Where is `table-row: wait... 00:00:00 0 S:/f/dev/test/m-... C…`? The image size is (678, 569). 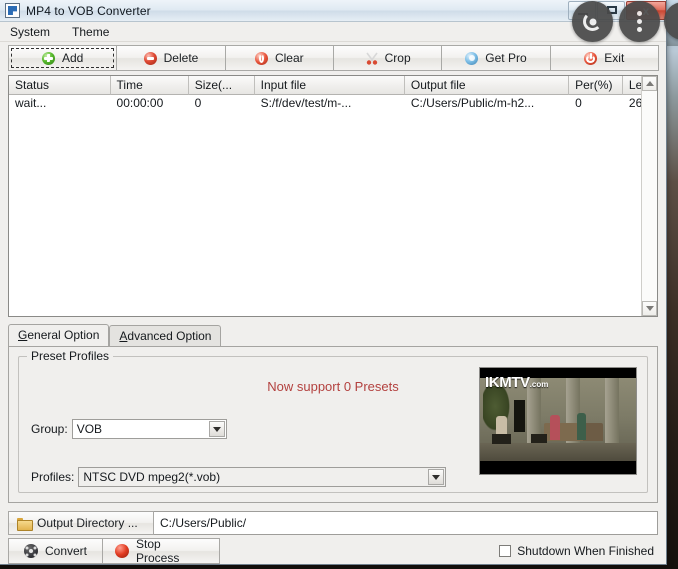
table-row: wait... 00:00:00 0 S:/f/dev/test/m-... C… is located at coordinates (333, 104).